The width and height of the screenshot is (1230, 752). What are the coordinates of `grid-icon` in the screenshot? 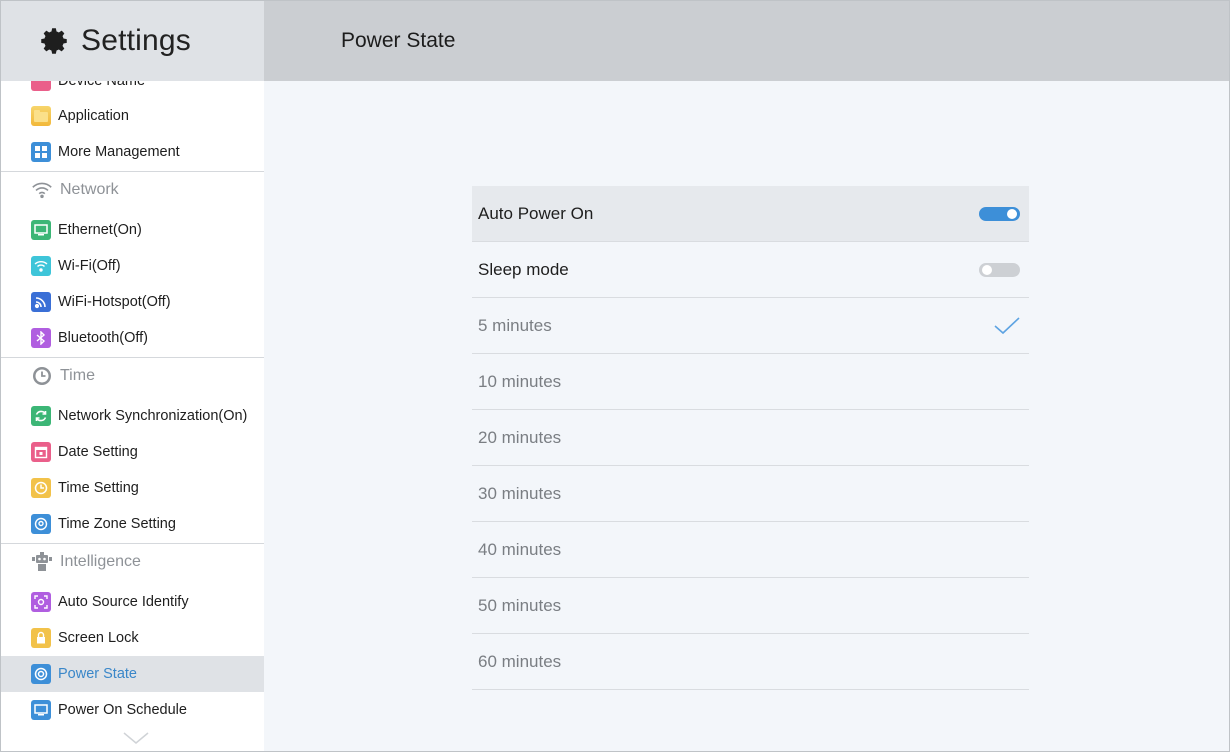 It's located at (41, 152).